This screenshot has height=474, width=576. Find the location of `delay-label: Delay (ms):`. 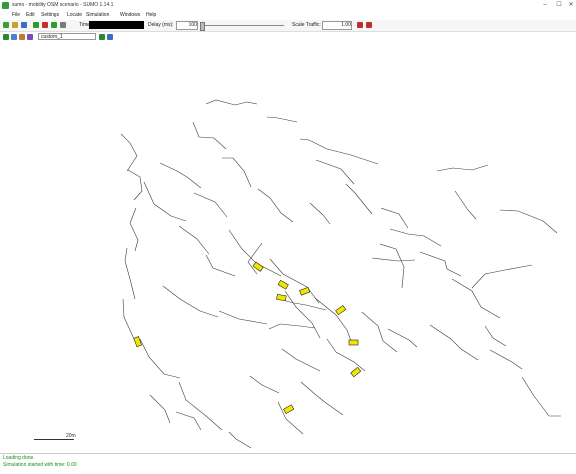

delay-label: Delay (ms): is located at coordinates (161, 25).